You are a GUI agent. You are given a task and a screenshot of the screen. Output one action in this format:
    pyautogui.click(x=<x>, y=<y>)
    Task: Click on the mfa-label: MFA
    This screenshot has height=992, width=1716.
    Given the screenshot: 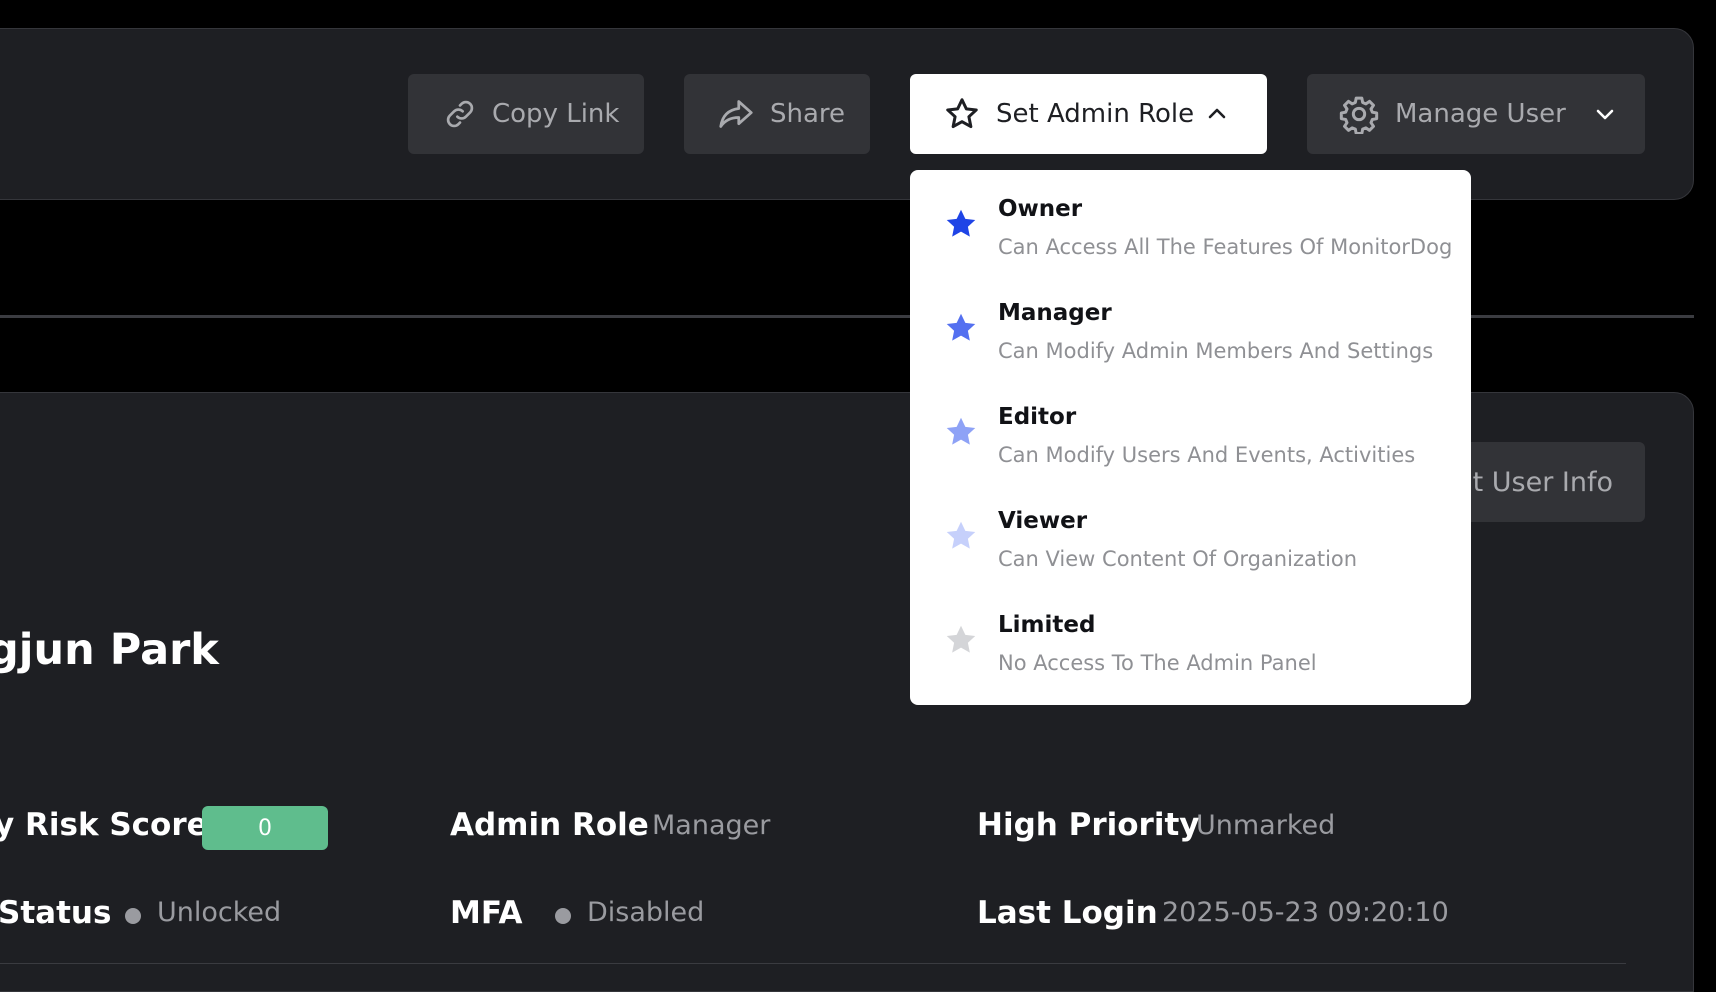 What is the action you would take?
    pyautogui.click(x=486, y=913)
    